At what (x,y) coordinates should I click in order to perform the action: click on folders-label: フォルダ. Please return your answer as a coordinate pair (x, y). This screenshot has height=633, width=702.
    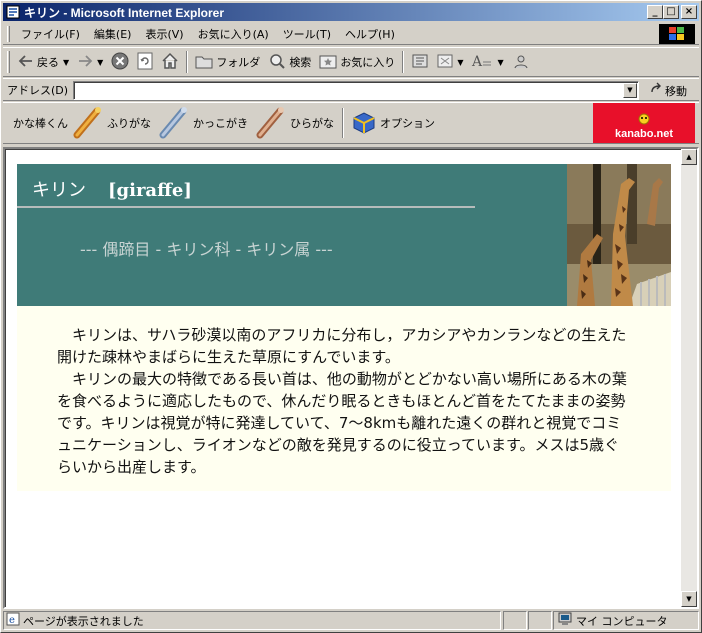
    Looking at the image, I should click on (238, 62).